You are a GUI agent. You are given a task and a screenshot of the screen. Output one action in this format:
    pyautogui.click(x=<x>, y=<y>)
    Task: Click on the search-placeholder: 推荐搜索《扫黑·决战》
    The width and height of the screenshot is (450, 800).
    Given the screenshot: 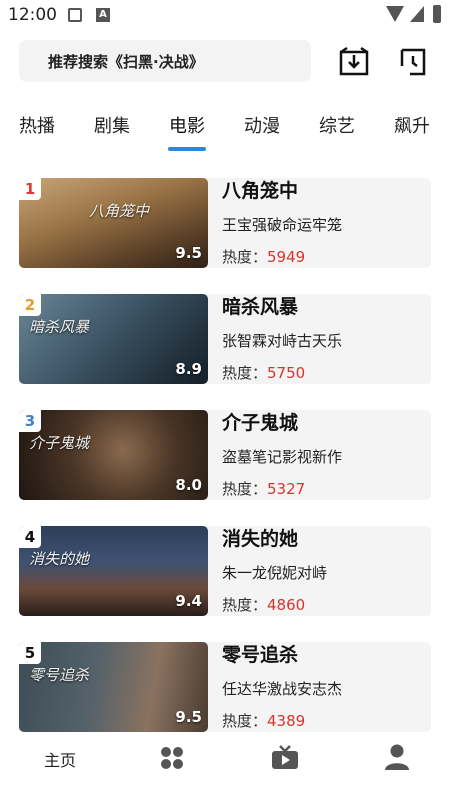 What is the action you would take?
    pyautogui.click(x=126, y=62)
    